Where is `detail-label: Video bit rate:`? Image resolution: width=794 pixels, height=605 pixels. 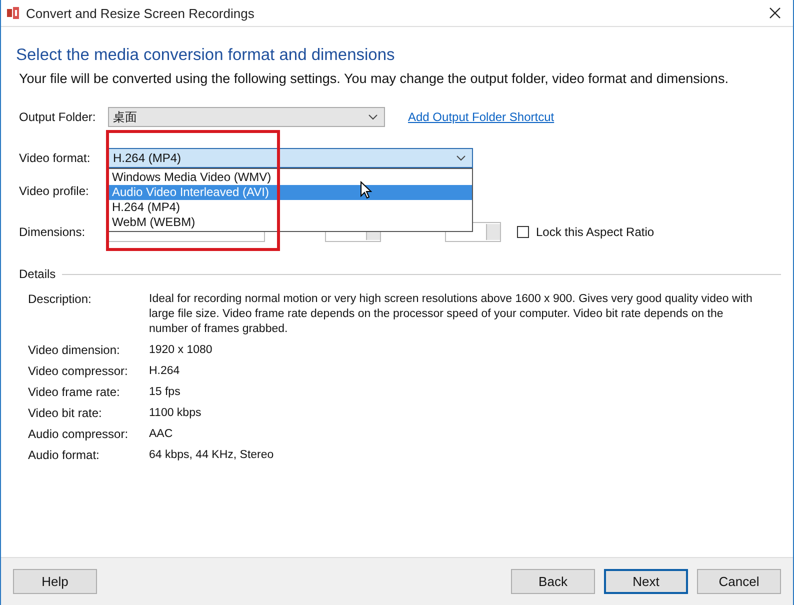
detail-label: Video bit rate: is located at coordinates (65, 413).